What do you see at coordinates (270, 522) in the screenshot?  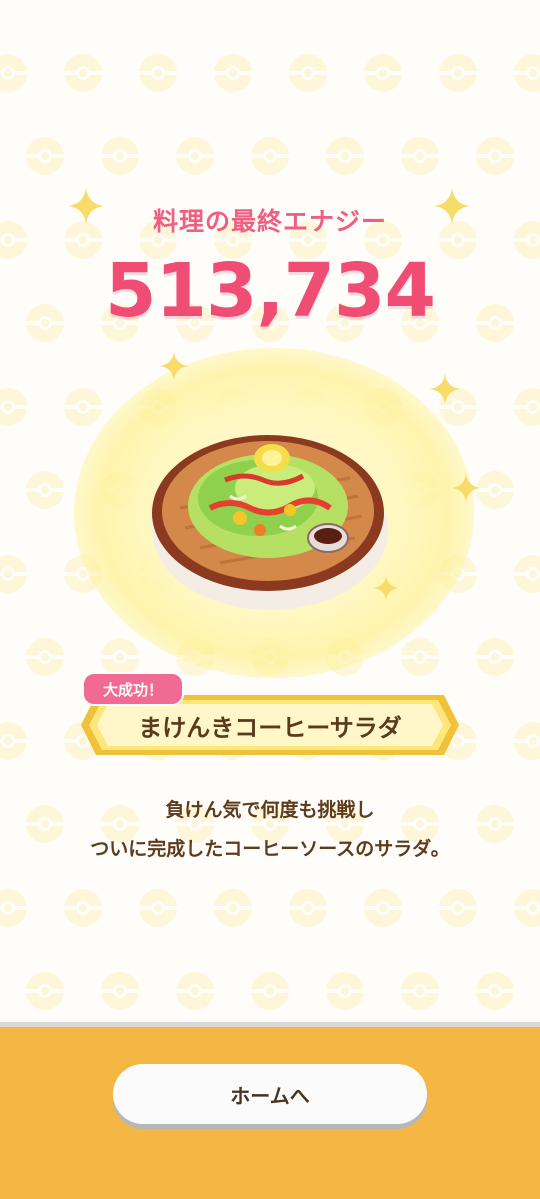 I see `salad-dish-image` at bounding box center [270, 522].